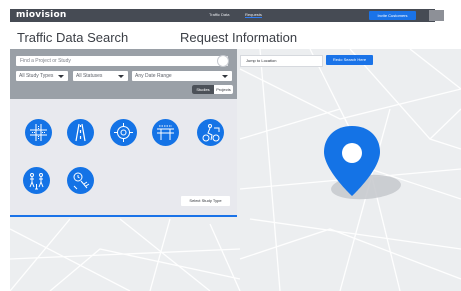 This screenshot has width=461, height=291. I want to click on date-range-select: Any Date Range, so click(182, 76).